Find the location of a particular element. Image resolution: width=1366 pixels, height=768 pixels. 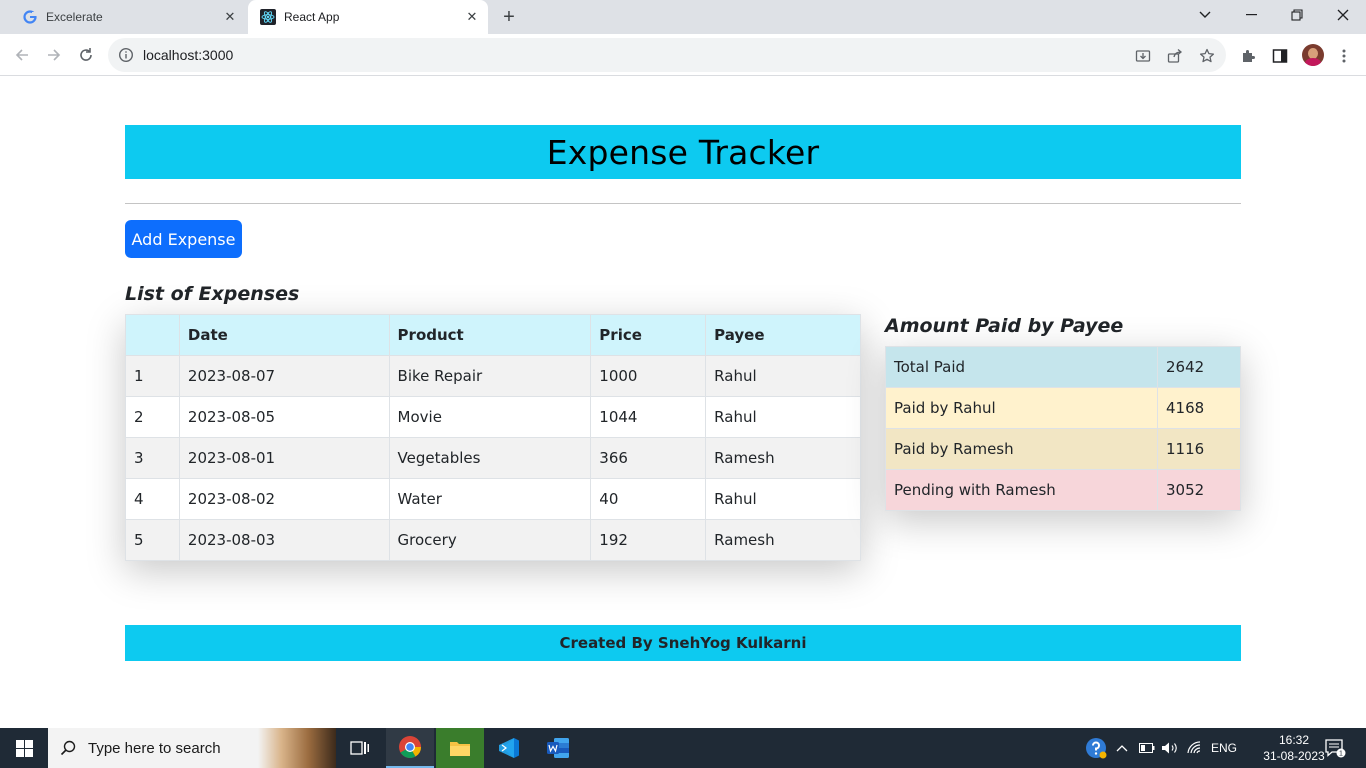

table-row: 5 2023-08-03 Grocery 192 Ramesh is located at coordinates (493, 540).